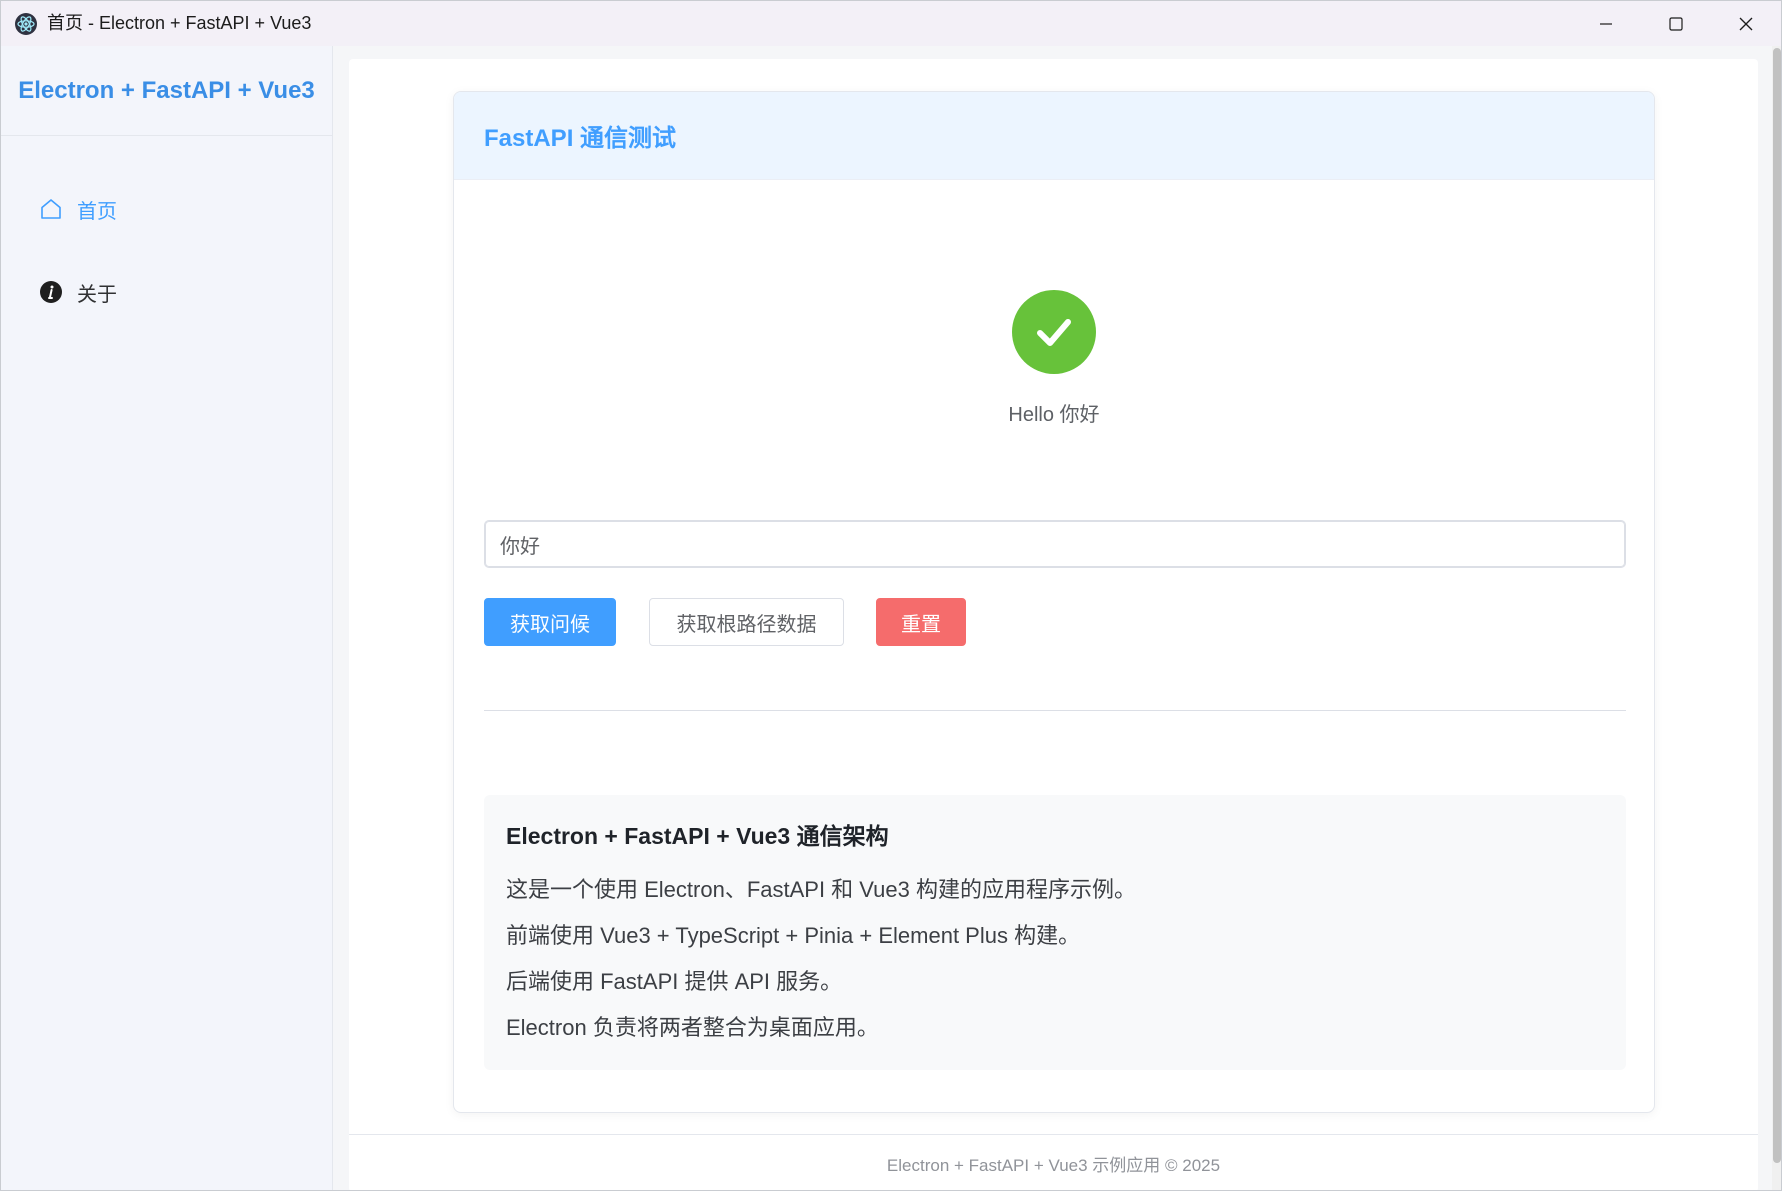  I want to click on minimize-icon, so click(1606, 23).